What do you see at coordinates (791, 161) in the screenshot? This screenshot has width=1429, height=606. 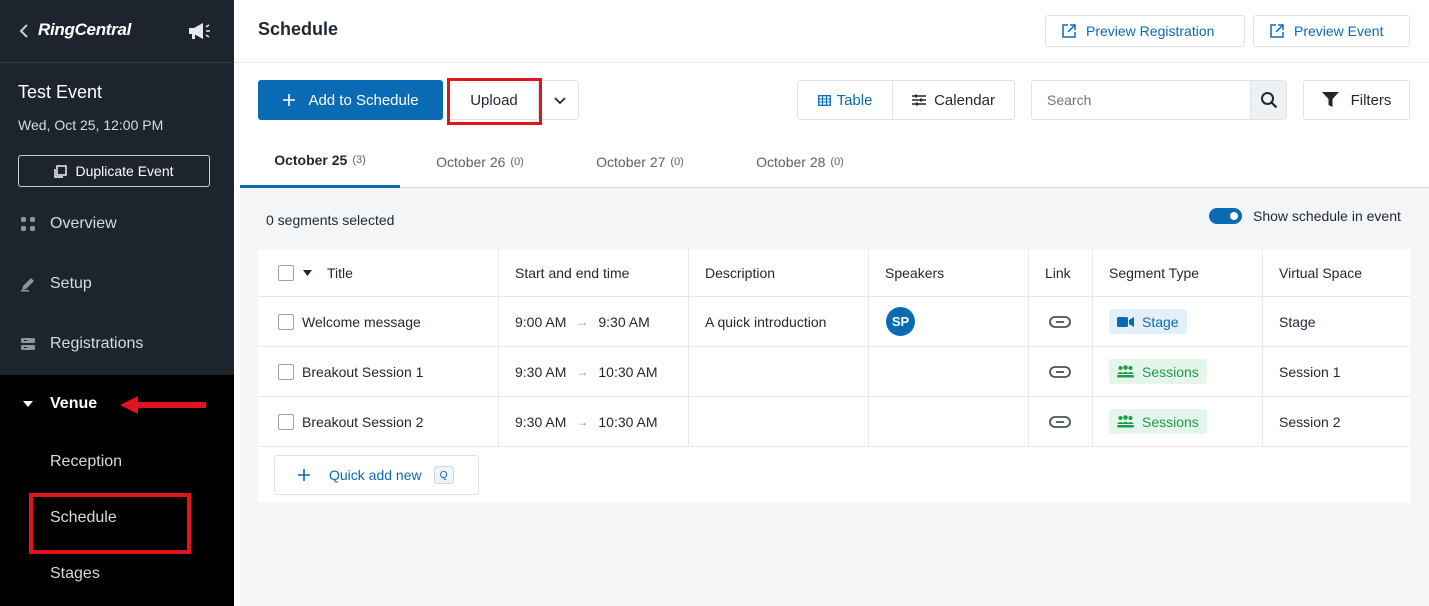 I see `tab-label: October 28` at bounding box center [791, 161].